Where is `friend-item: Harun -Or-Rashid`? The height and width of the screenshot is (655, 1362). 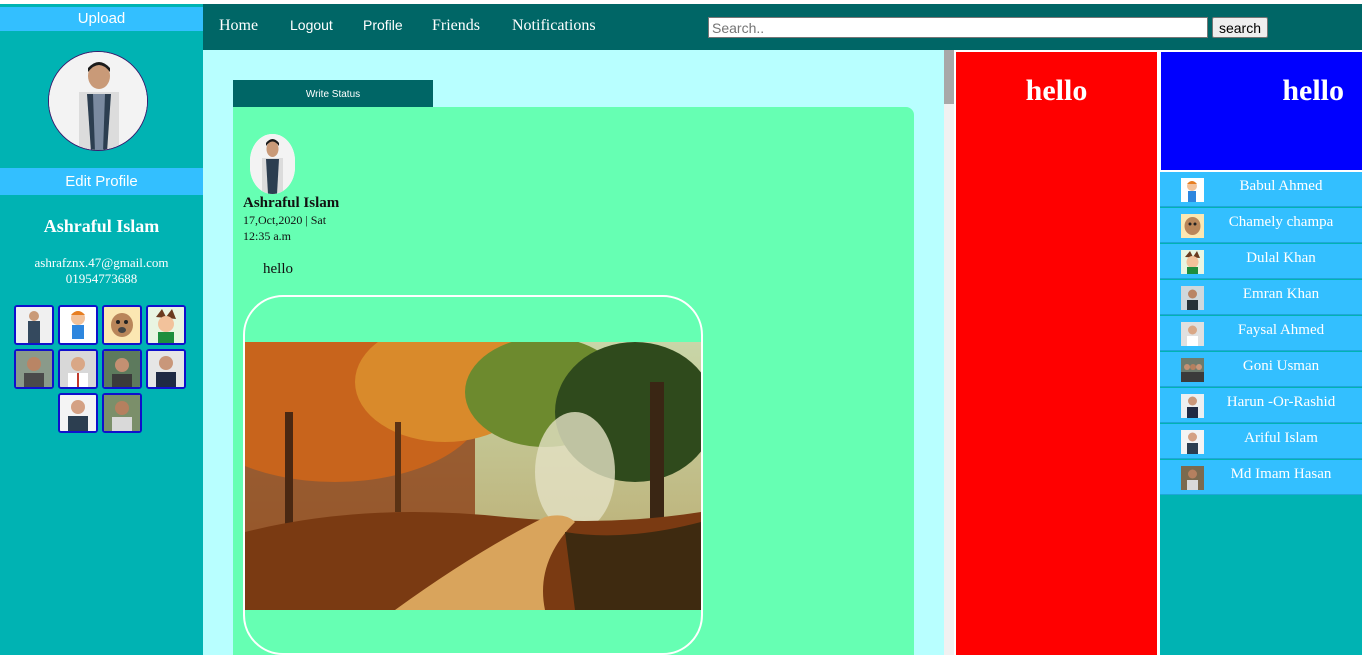
friend-item: Harun -Or-Rashid is located at coordinates (1261, 405).